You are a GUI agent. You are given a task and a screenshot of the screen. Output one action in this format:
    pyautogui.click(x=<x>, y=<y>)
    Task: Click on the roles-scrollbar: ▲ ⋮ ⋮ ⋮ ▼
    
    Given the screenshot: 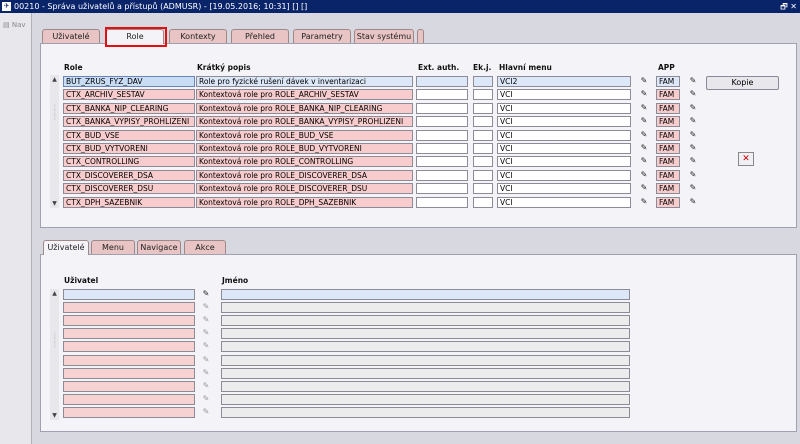 What is the action you would take?
    pyautogui.click(x=54, y=141)
    